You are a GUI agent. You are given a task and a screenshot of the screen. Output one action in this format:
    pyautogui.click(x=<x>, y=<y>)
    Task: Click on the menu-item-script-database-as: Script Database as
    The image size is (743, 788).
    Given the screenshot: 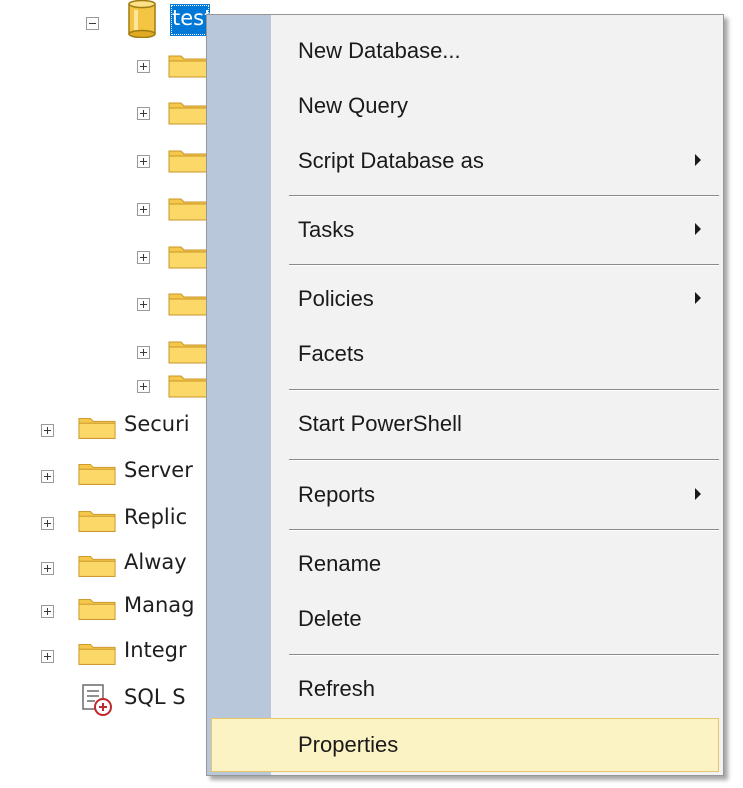 What is the action you would take?
    pyautogui.click(x=465, y=161)
    